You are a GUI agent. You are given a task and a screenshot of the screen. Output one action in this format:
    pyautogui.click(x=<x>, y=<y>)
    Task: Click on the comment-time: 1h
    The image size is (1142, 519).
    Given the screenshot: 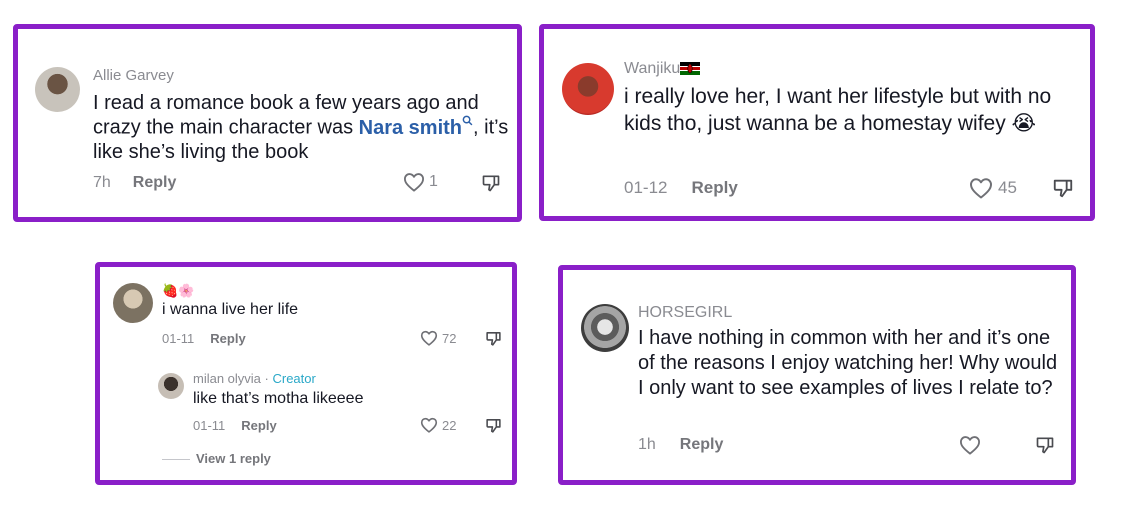 What is the action you would take?
    pyautogui.click(x=647, y=444)
    